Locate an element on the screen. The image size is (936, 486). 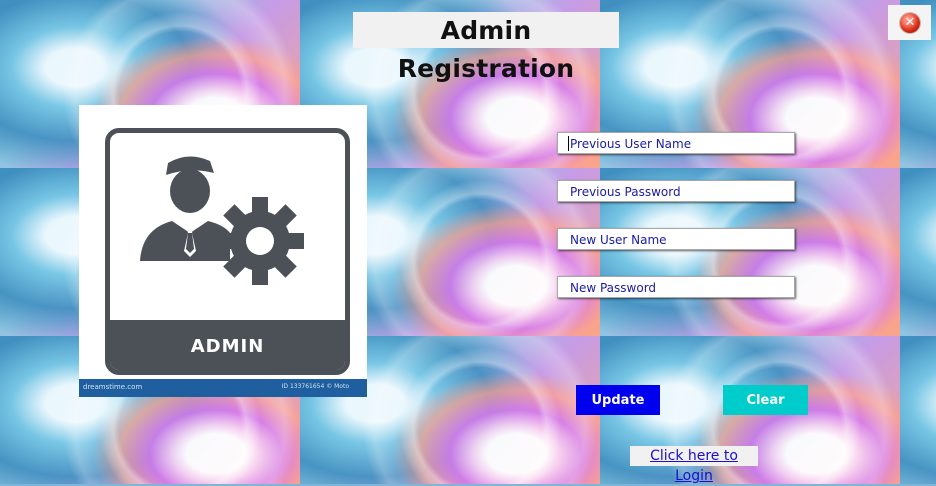
admin-frame: ADMIN is located at coordinates (227, 251).